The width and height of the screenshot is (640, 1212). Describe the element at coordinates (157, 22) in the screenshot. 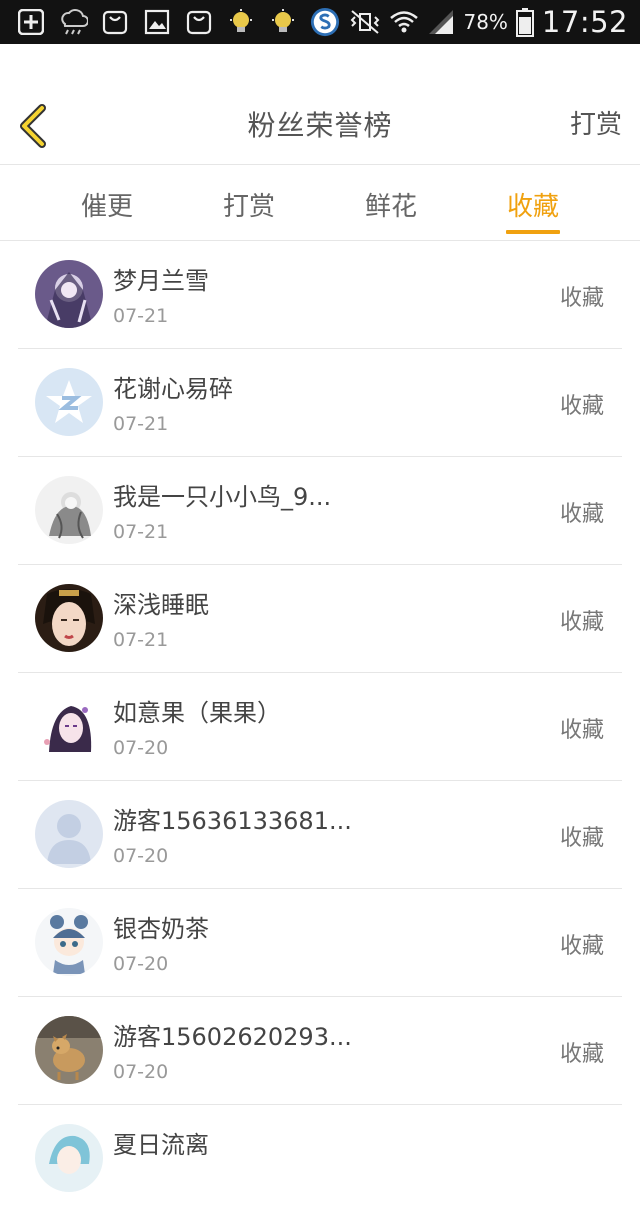

I see `gallery-icon` at that location.